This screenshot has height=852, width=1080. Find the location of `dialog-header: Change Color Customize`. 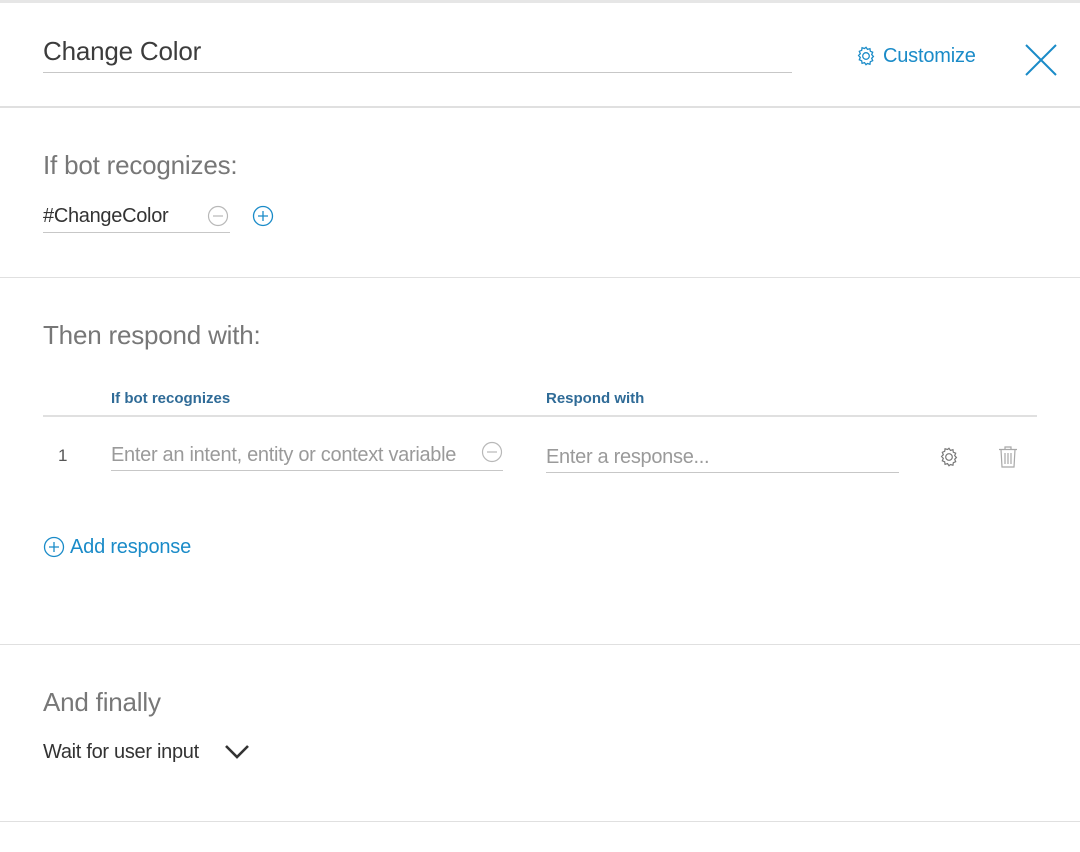

dialog-header: Change Color Customize is located at coordinates (540, 55).